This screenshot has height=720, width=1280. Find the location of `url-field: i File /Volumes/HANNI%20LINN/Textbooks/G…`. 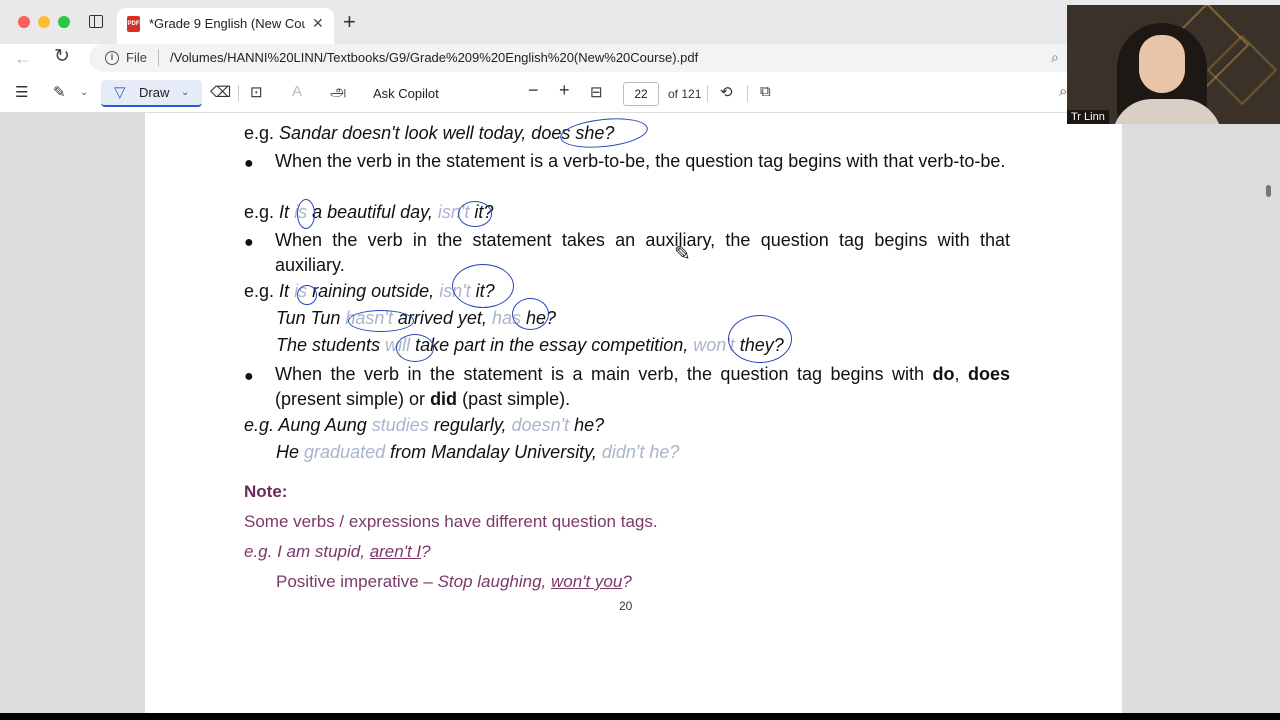

url-field: i File /Volumes/HANNI%20LINN/Textbooks/G… is located at coordinates (584, 58).